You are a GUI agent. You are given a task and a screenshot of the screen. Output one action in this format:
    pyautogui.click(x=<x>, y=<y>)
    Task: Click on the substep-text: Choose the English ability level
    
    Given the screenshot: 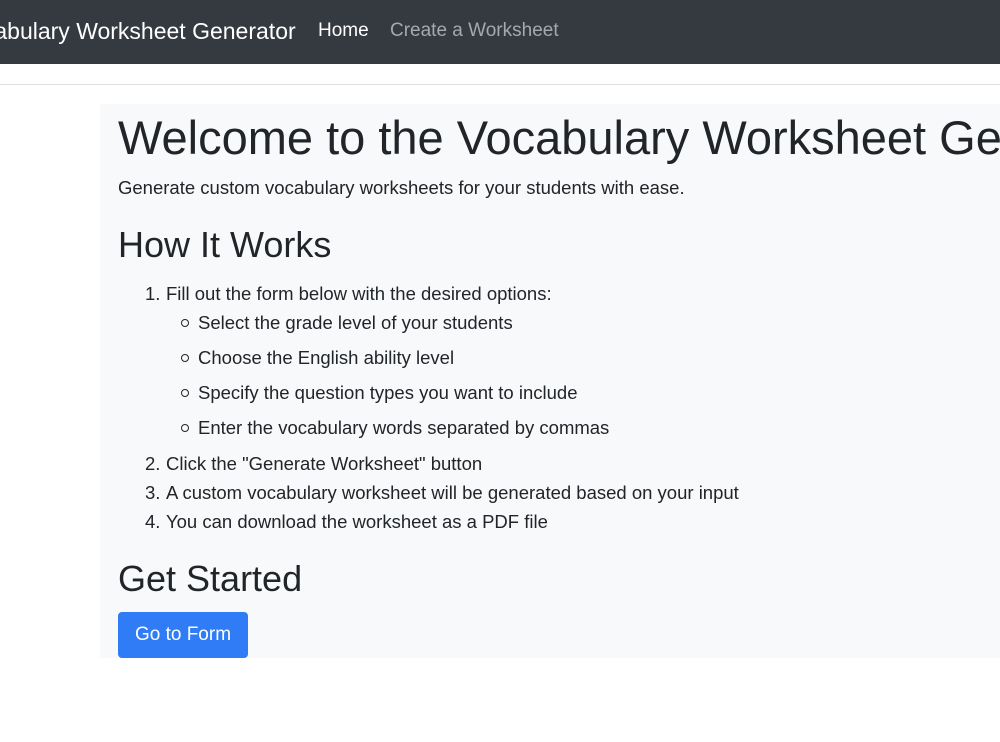 What is the action you would take?
    pyautogui.click(x=326, y=357)
    